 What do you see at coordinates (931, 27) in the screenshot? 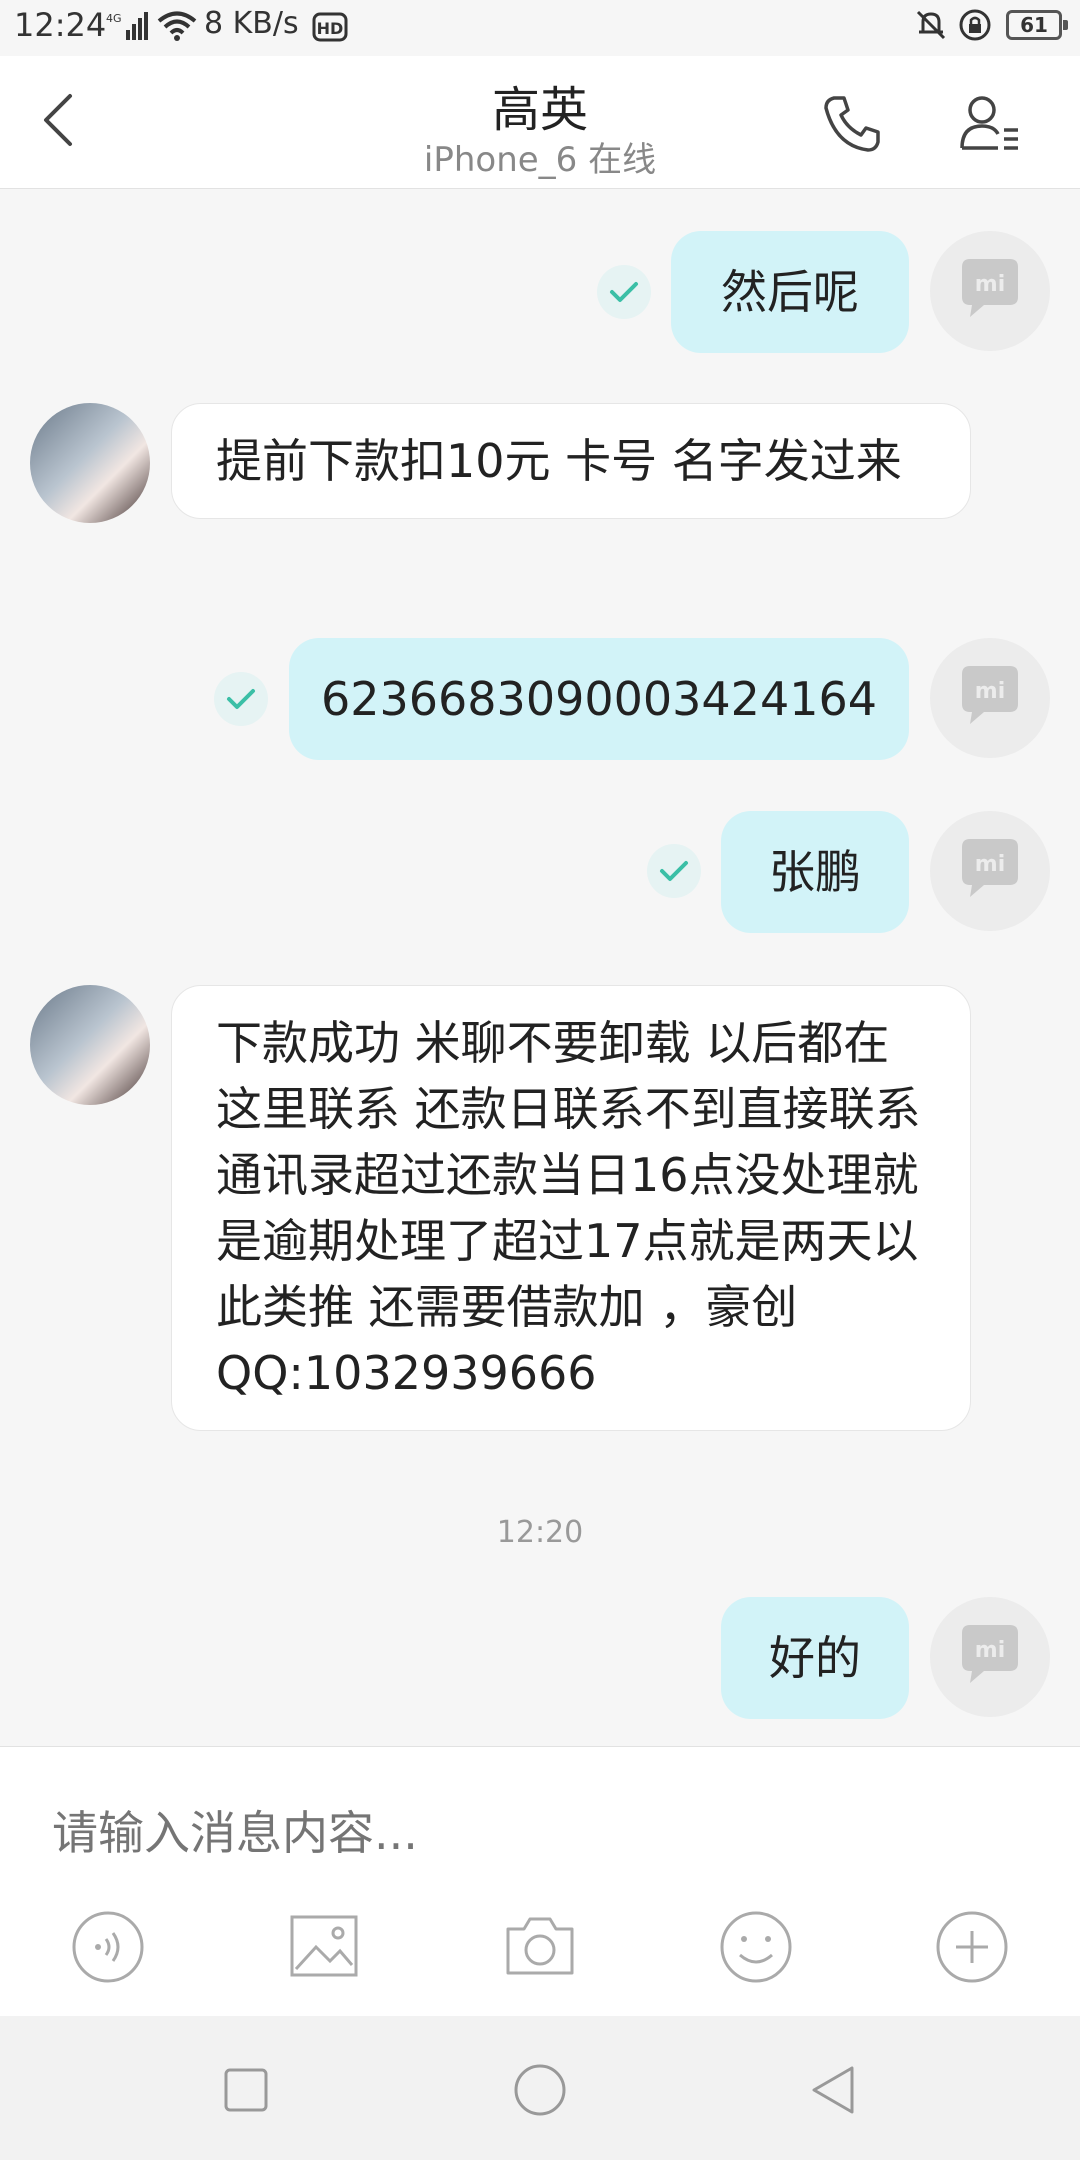
I see `mute-icon` at bounding box center [931, 27].